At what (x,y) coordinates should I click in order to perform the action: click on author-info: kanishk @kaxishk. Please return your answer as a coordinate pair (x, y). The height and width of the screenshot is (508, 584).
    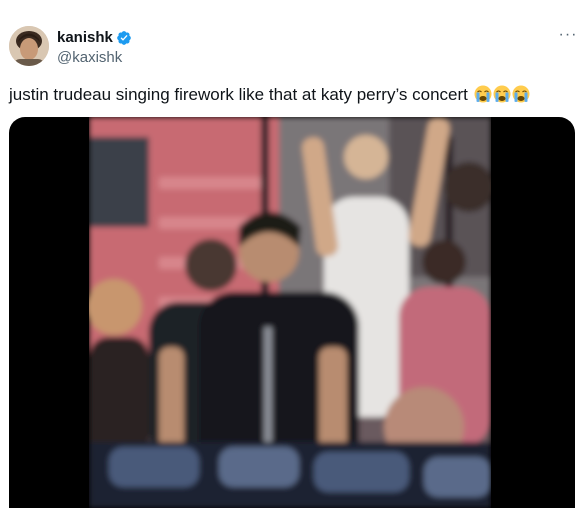
    Looking at the image, I should click on (94, 48).